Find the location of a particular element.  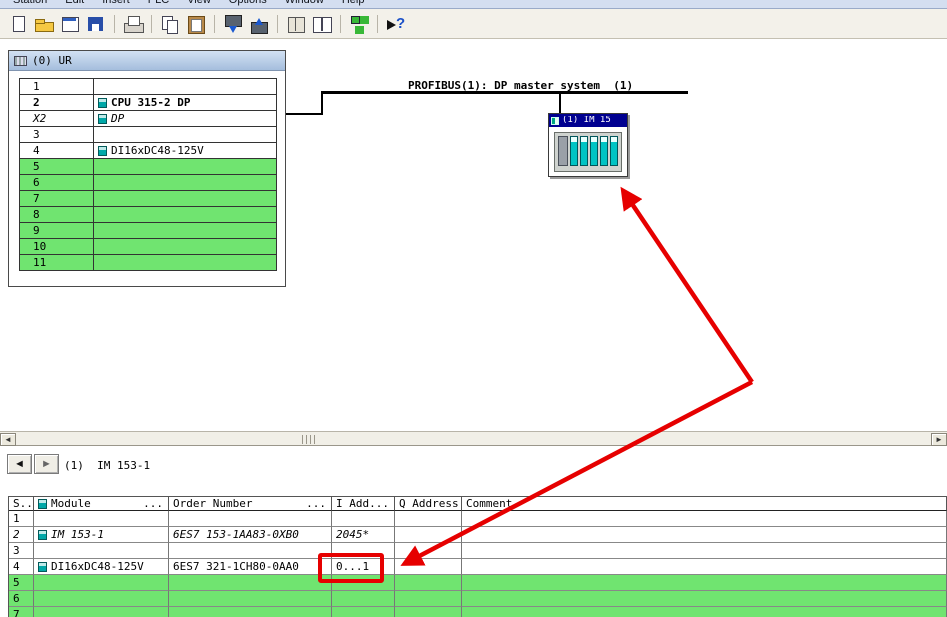

menu-view: View is located at coordinates (199, 4).